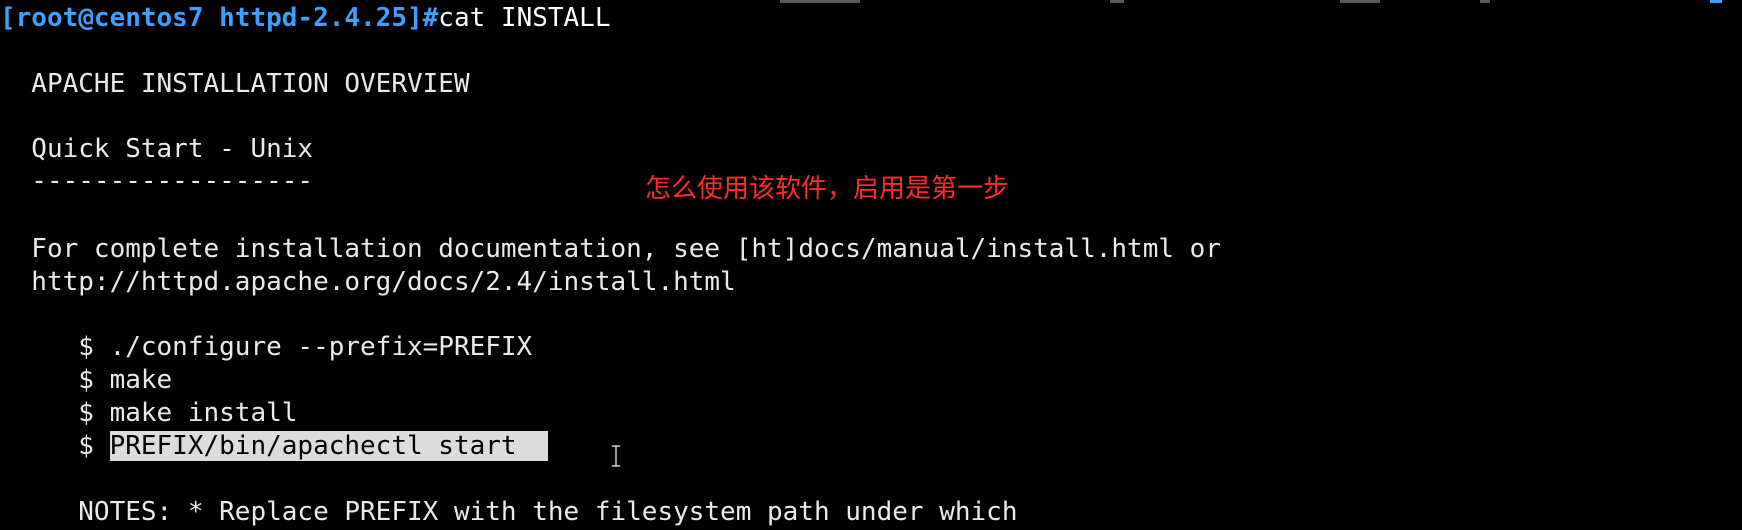  I want to click on section-heading: Quick Start - Unix, so click(157, 149).